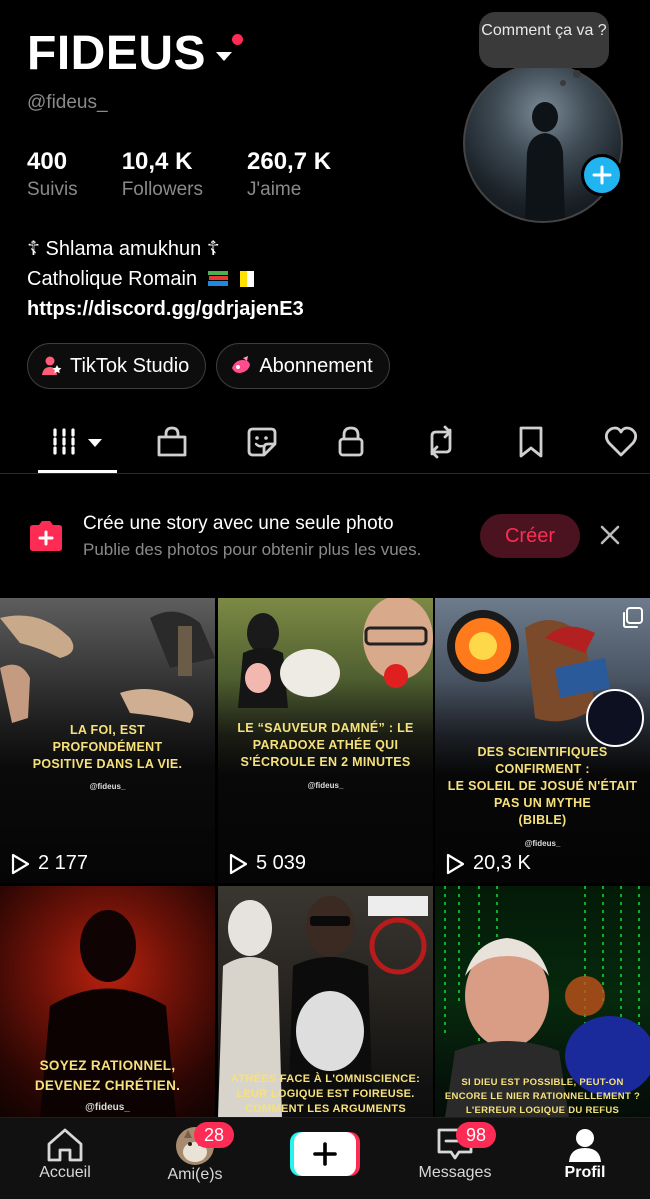 Image resolution: width=650 pixels, height=1199 pixels. Describe the element at coordinates (52, 189) in the screenshot. I see `stat-label: Suivis` at that location.